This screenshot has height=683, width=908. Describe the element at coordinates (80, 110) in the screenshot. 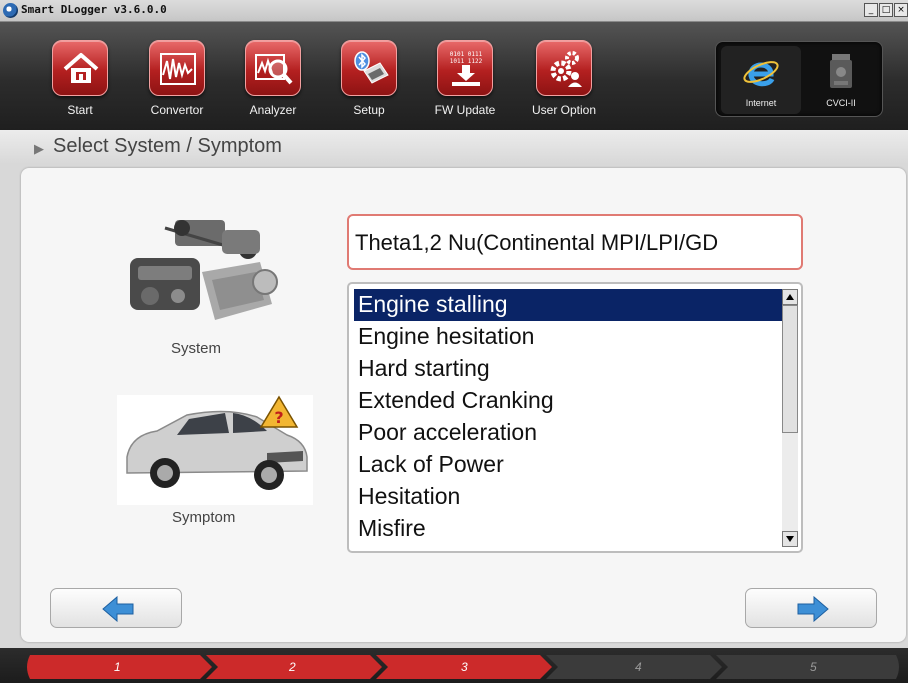

I see `start-label: Start` at that location.